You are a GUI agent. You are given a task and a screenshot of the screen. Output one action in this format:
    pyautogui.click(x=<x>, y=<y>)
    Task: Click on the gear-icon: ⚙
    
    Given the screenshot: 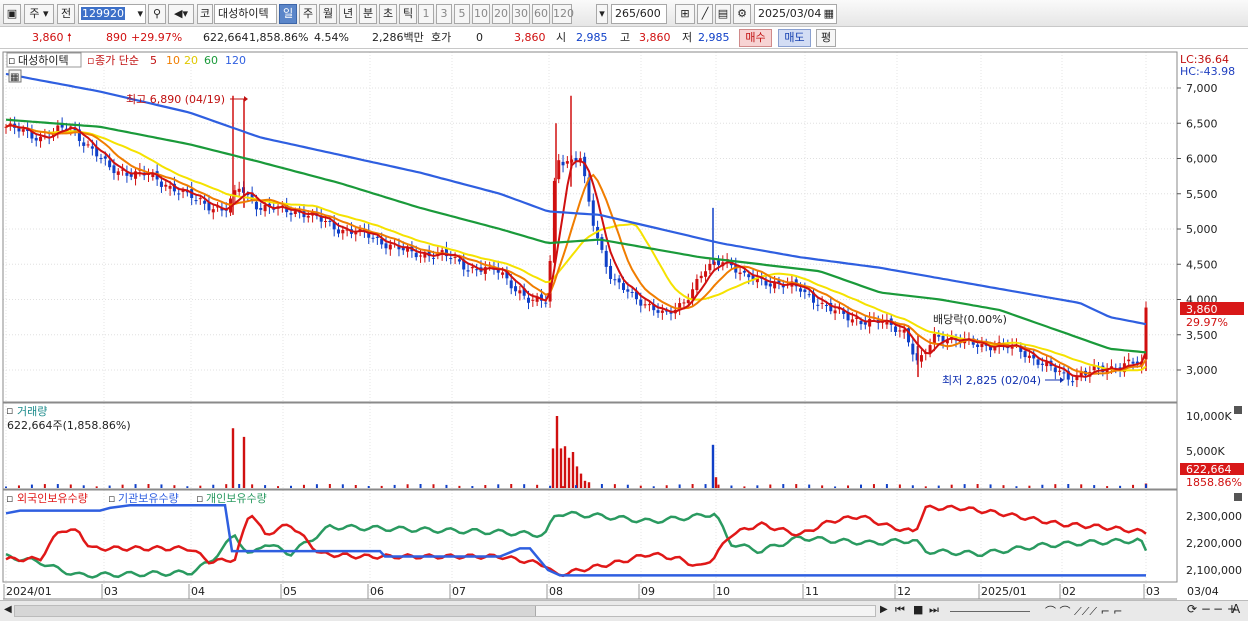 What is the action you would take?
    pyautogui.click(x=742, y=14)
    